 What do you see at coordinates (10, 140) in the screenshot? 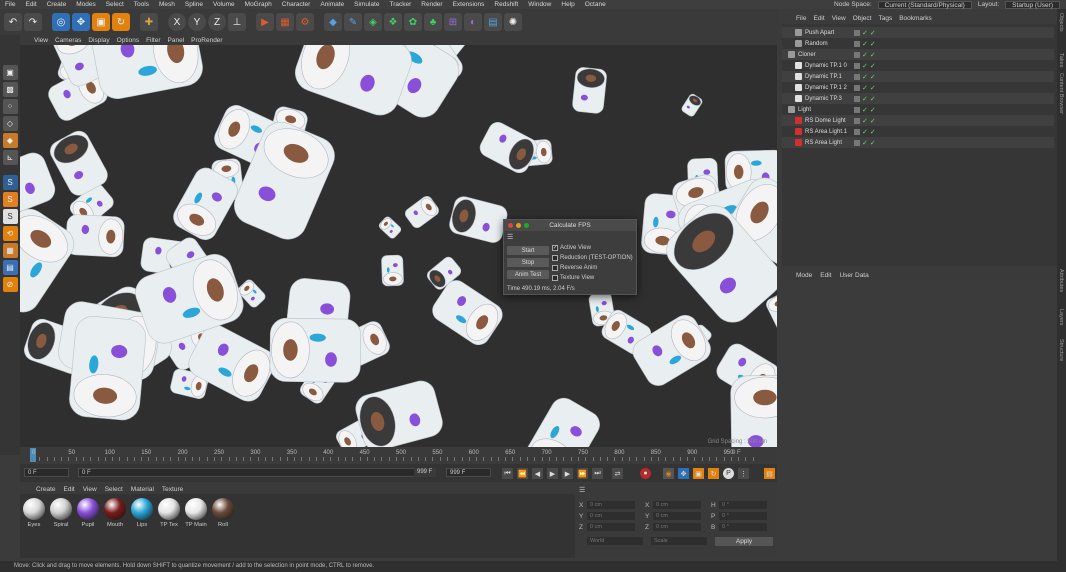
I see `polygons-mode-icon: ◆` at bounding box center [10, 140].